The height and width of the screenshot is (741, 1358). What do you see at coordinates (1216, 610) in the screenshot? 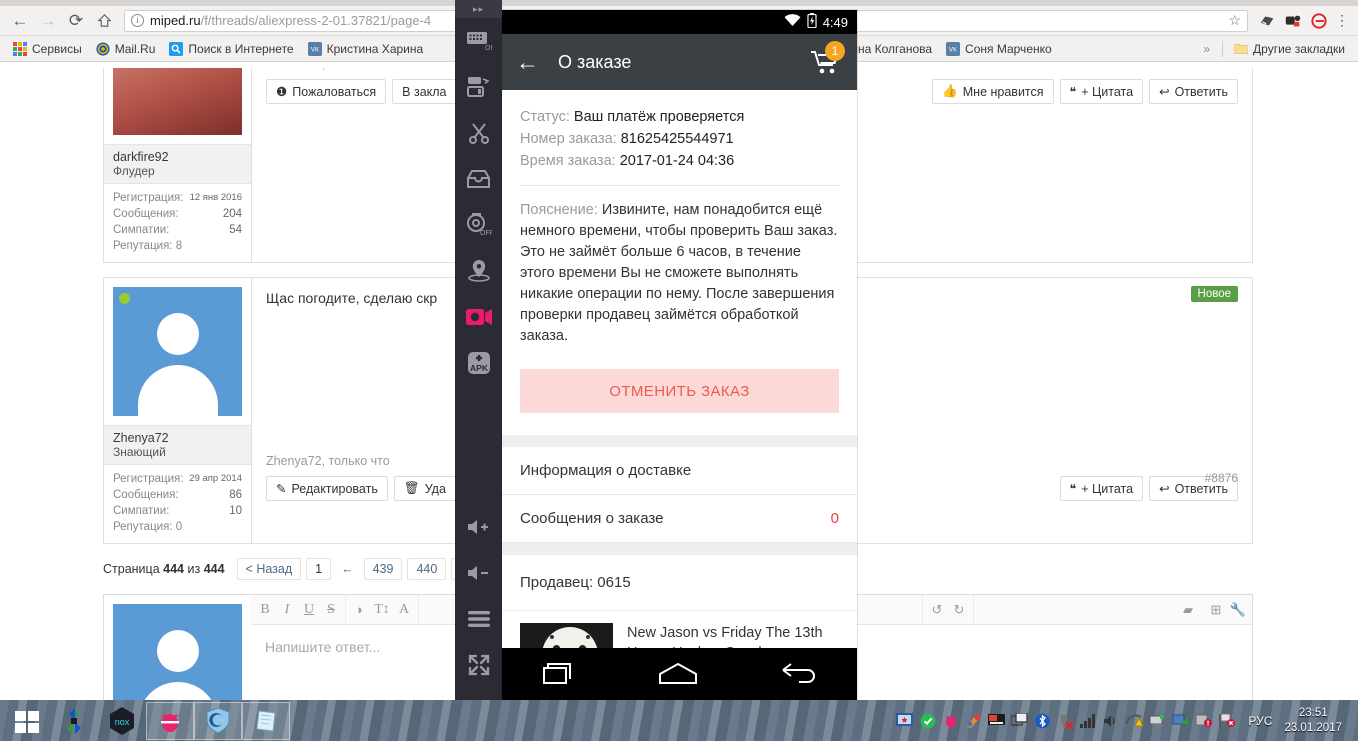
I see `table-icon: ⊞` at bounding box center [1216, 610].